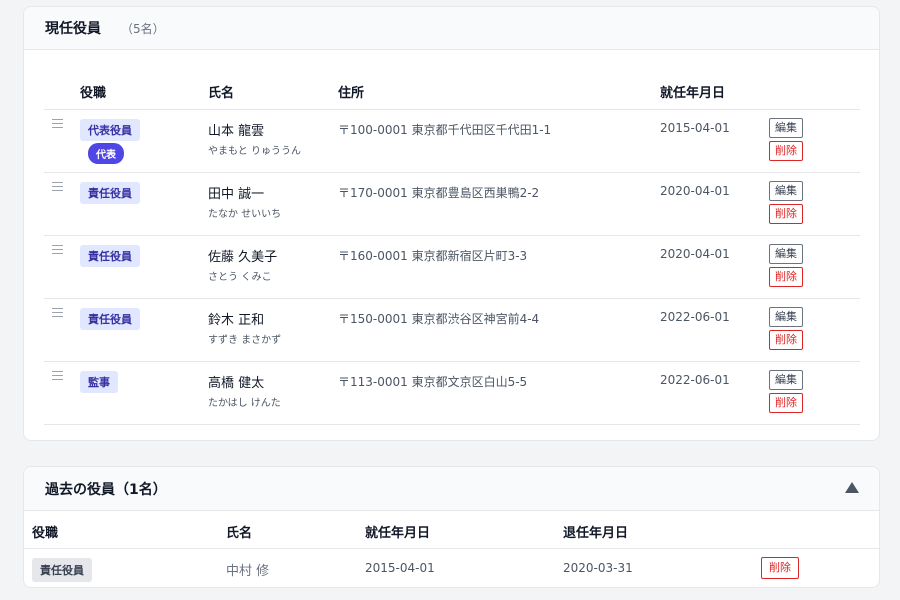 The image size is (900, 600). What do you see at coordinates (433, 256) in the screenshot?
I see `officer-address: 〒160-0001 東京都新宿区片町3-3` at bounding box center [433, 256].